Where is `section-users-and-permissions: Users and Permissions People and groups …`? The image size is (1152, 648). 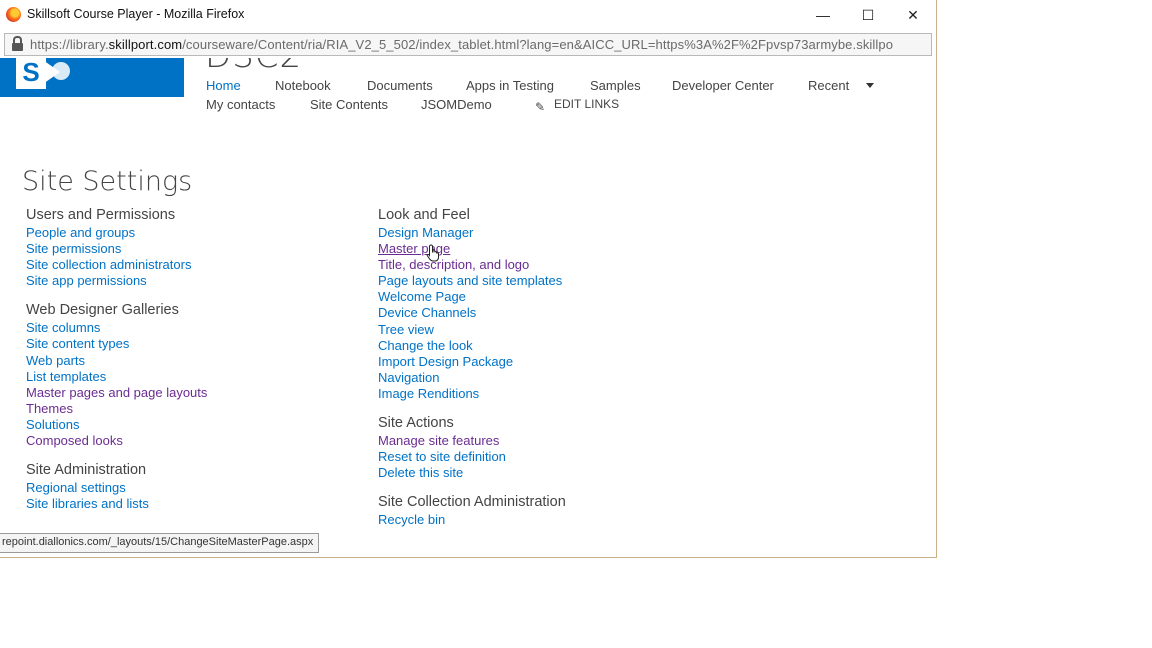 section-users-and-permissions: Users and Permissions People and groups … is located at coordinates (116, 247).